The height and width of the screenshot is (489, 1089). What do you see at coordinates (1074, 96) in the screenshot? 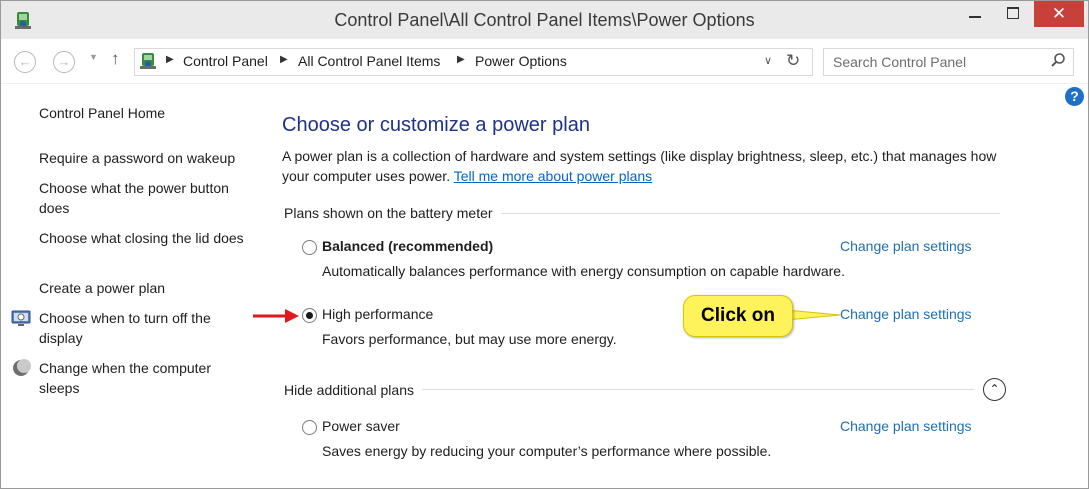
I see `help-icon: ?` at bounding box center [1074, 96].